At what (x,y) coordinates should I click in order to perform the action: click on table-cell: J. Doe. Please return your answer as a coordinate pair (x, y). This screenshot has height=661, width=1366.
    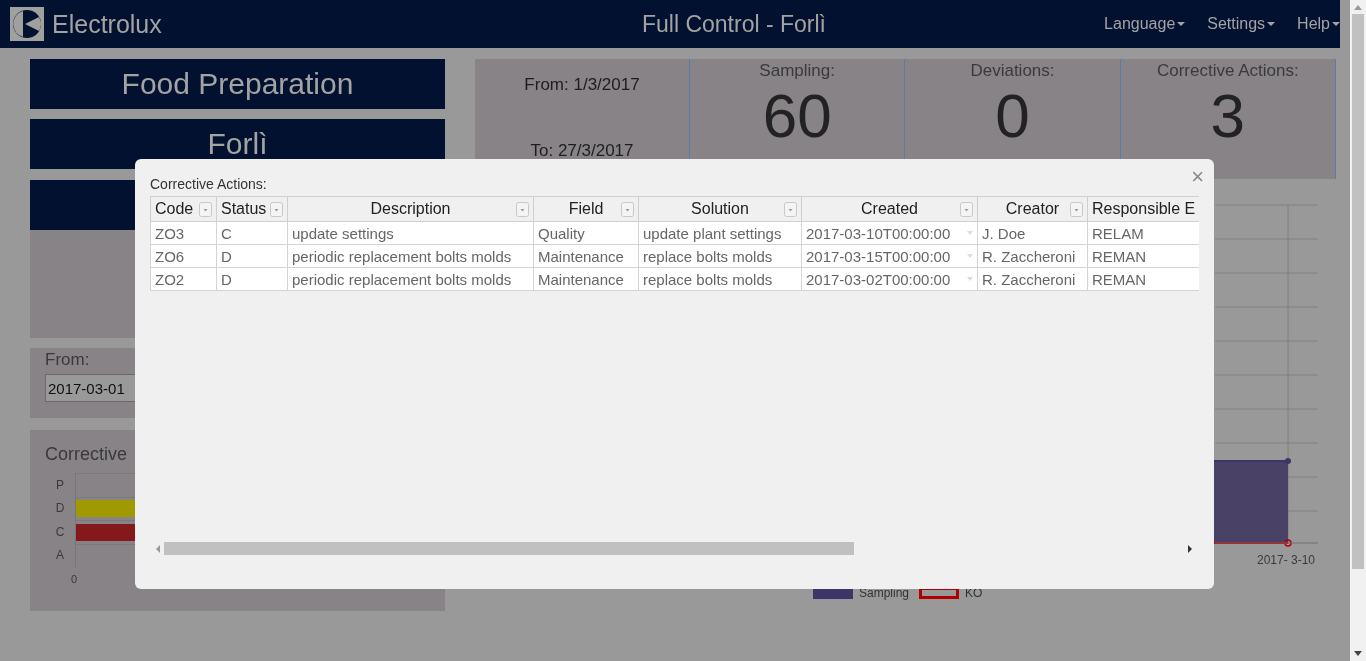
    Looking at the image, I should click on (1032, 233).